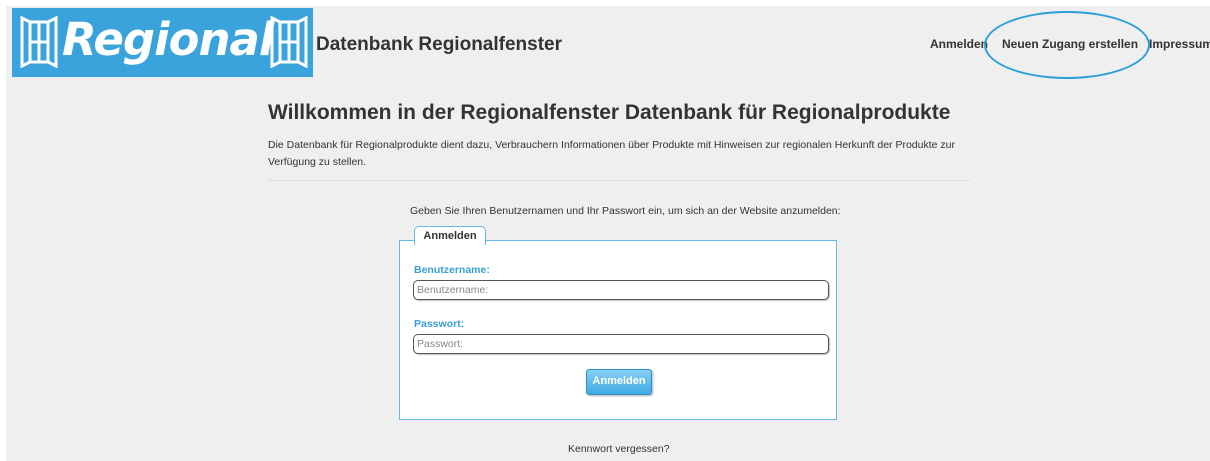 The width and height of the screenshot is (1210, 461). I want to click on nav-imprint-link: Impressum, so click(1179, 44).